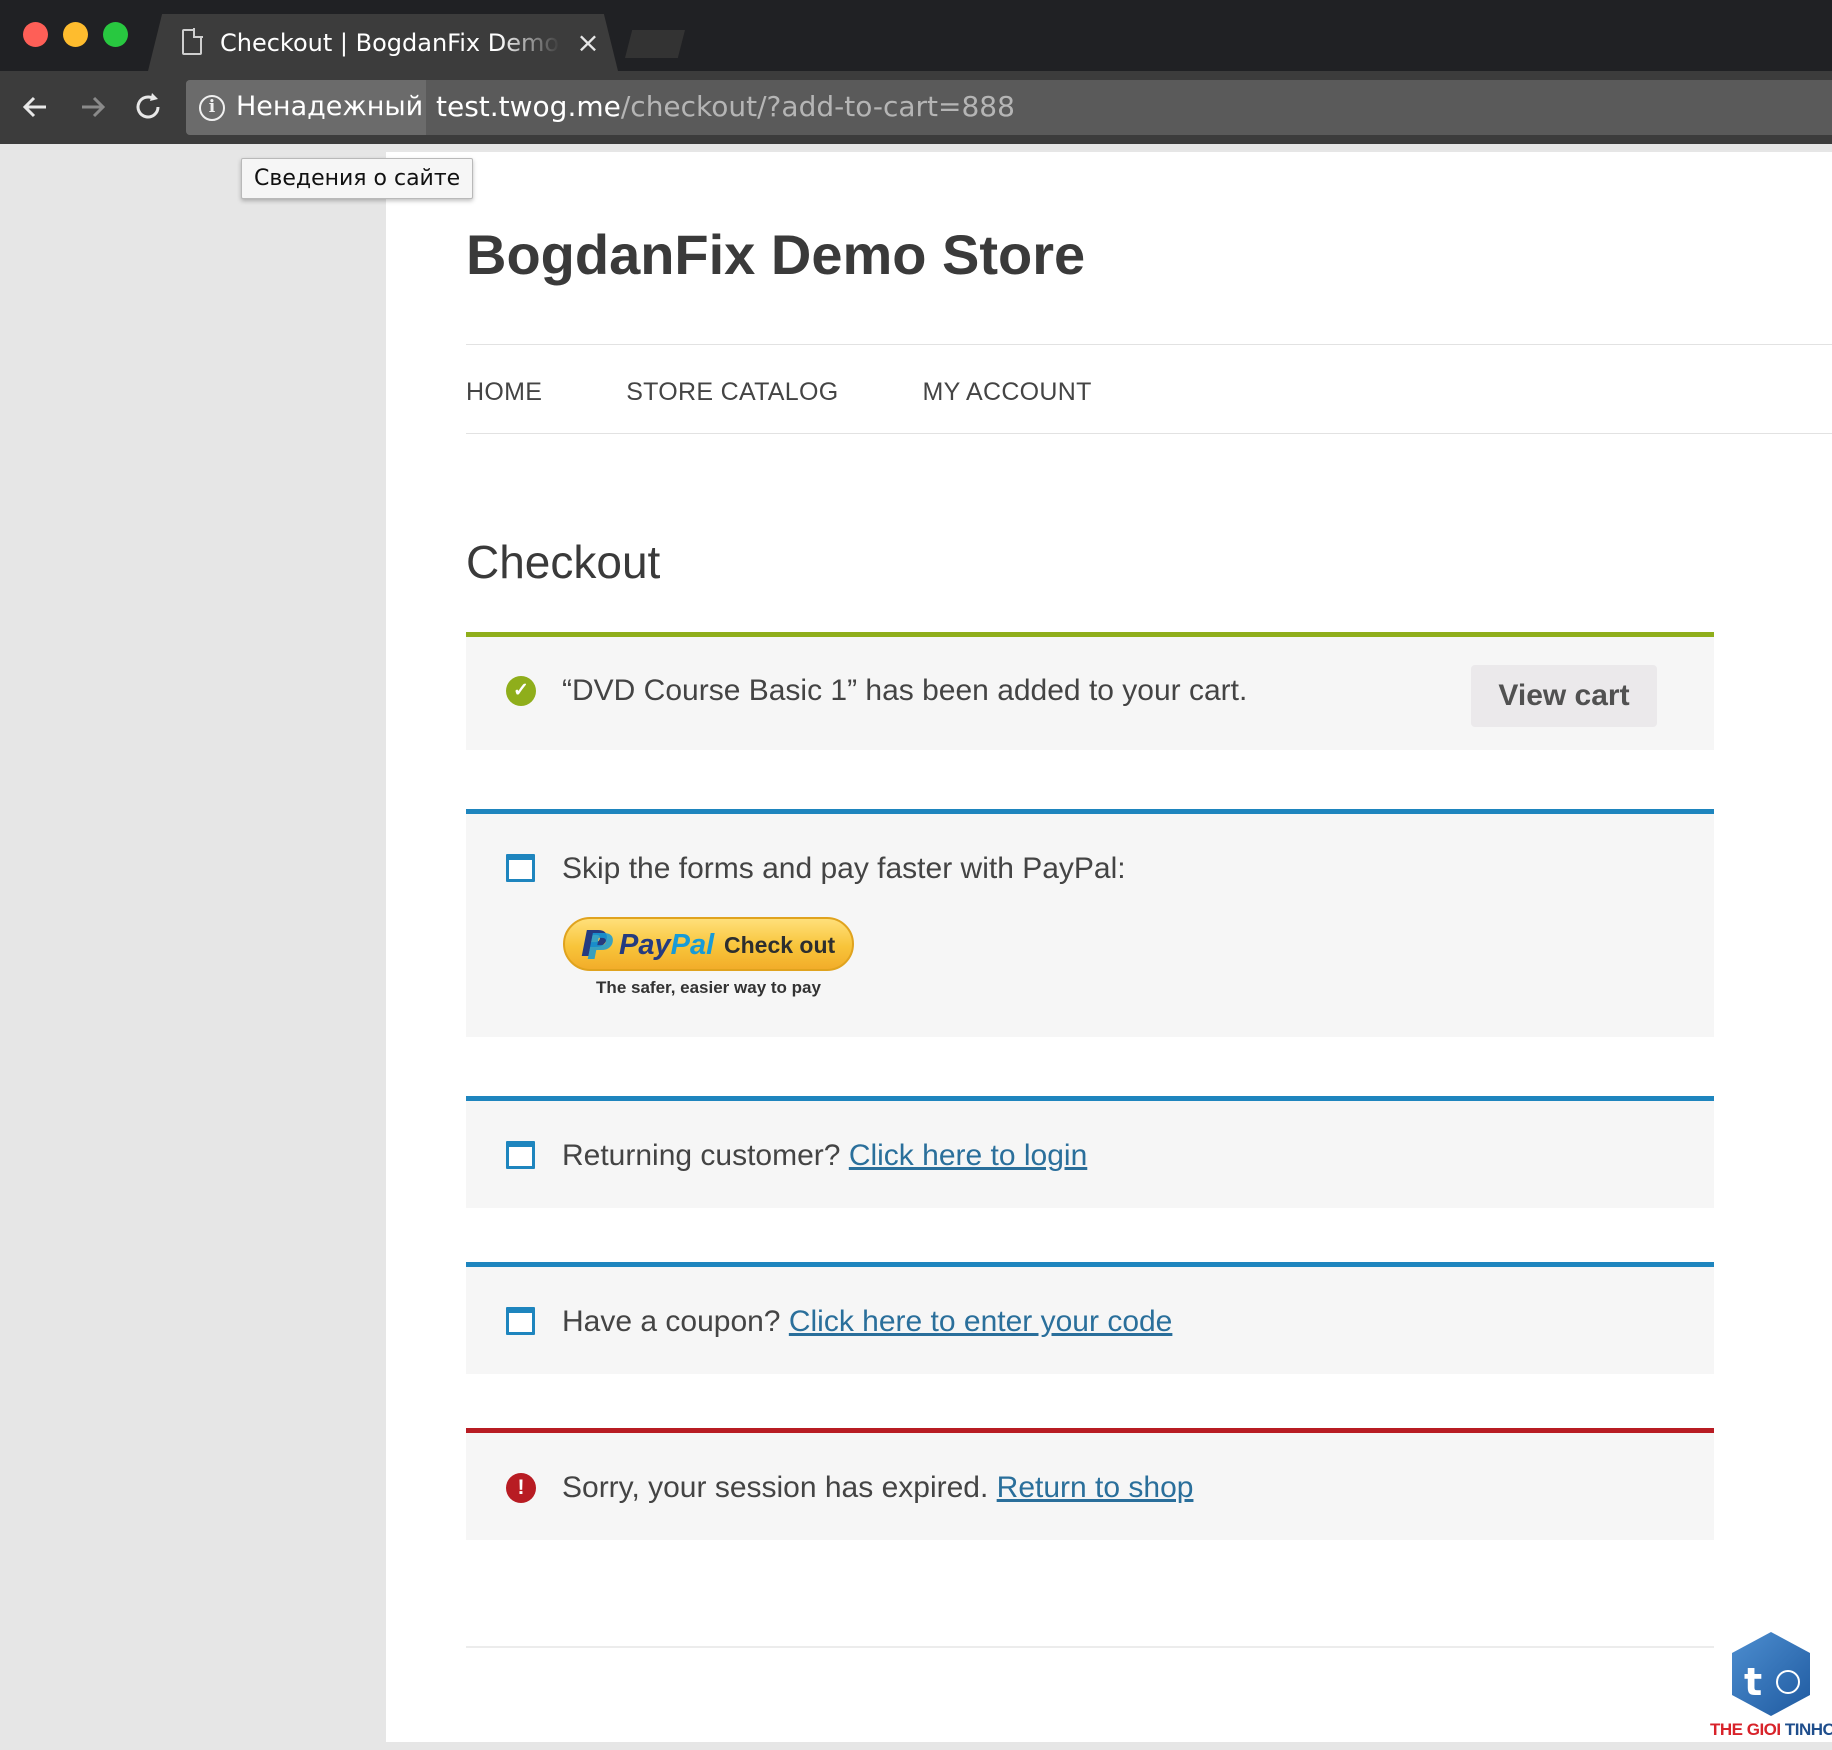  What do you see at coordinates (212, 108) in the screenshot?
I see `info-icon: i` at bounding box center [212, 108].